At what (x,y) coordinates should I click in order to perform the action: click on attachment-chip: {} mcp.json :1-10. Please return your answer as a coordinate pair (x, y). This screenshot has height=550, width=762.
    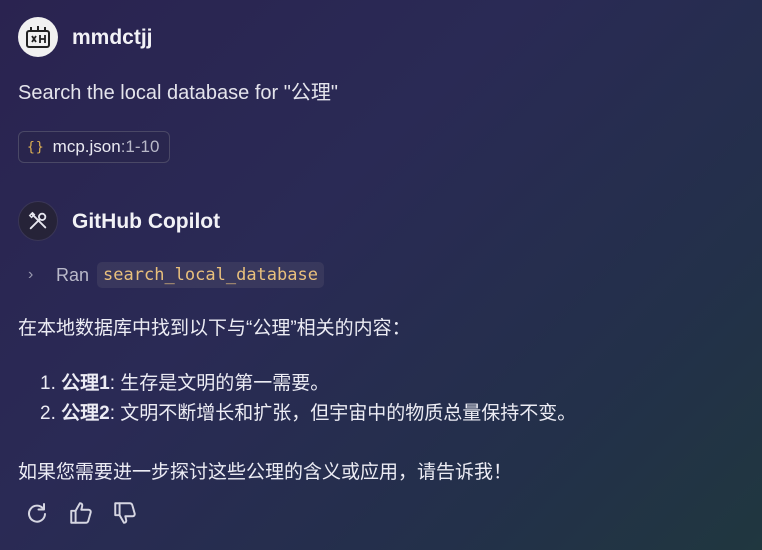
    Looking at the image, I should click on (94, 147).